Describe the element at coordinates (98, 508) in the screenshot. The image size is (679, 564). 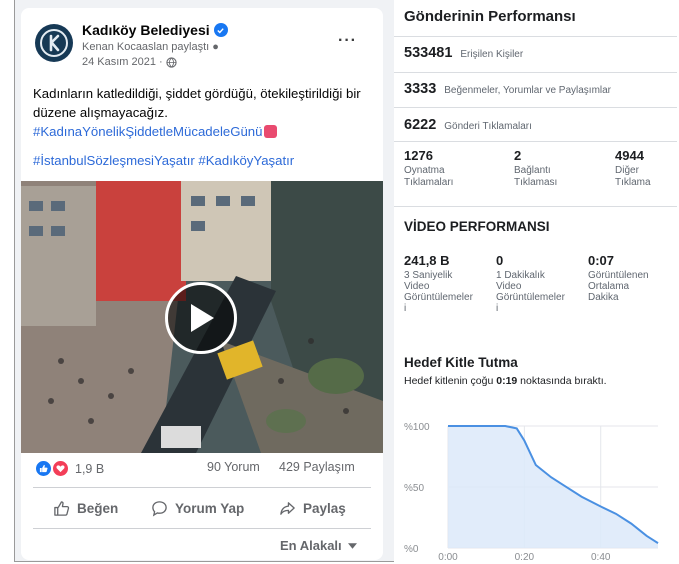
I see `like-label: Beğen` at that location.